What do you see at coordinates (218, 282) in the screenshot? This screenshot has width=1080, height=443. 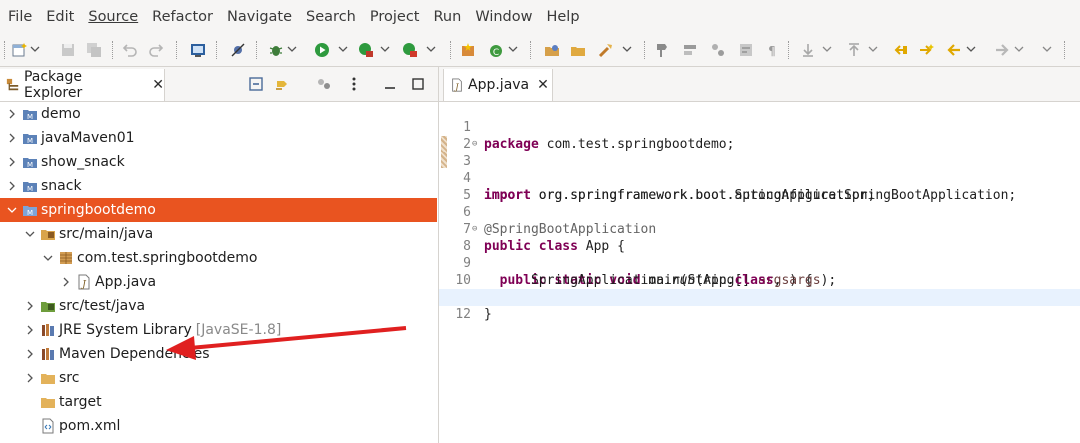 I see `tree-item-app-java: J App.java` at bounding box center [218, 282].